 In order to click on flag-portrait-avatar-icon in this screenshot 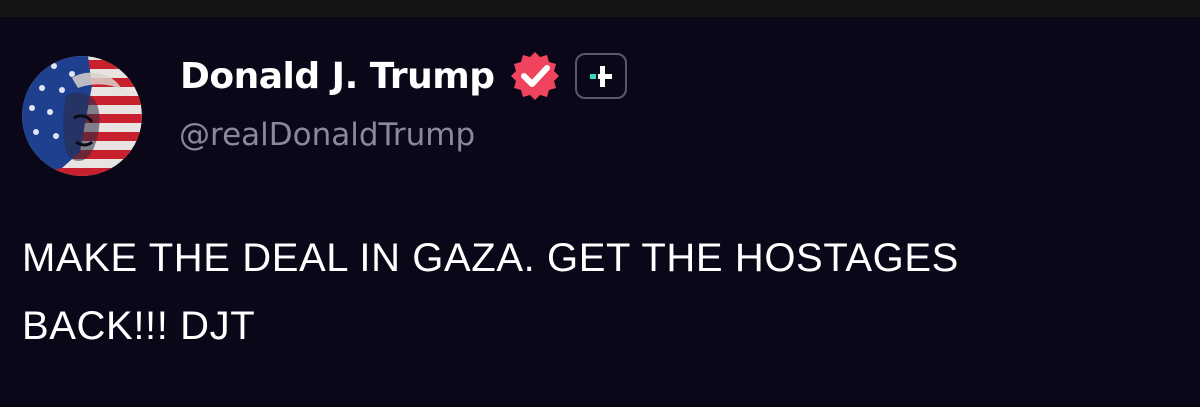, I will do `click(82, 116)`.